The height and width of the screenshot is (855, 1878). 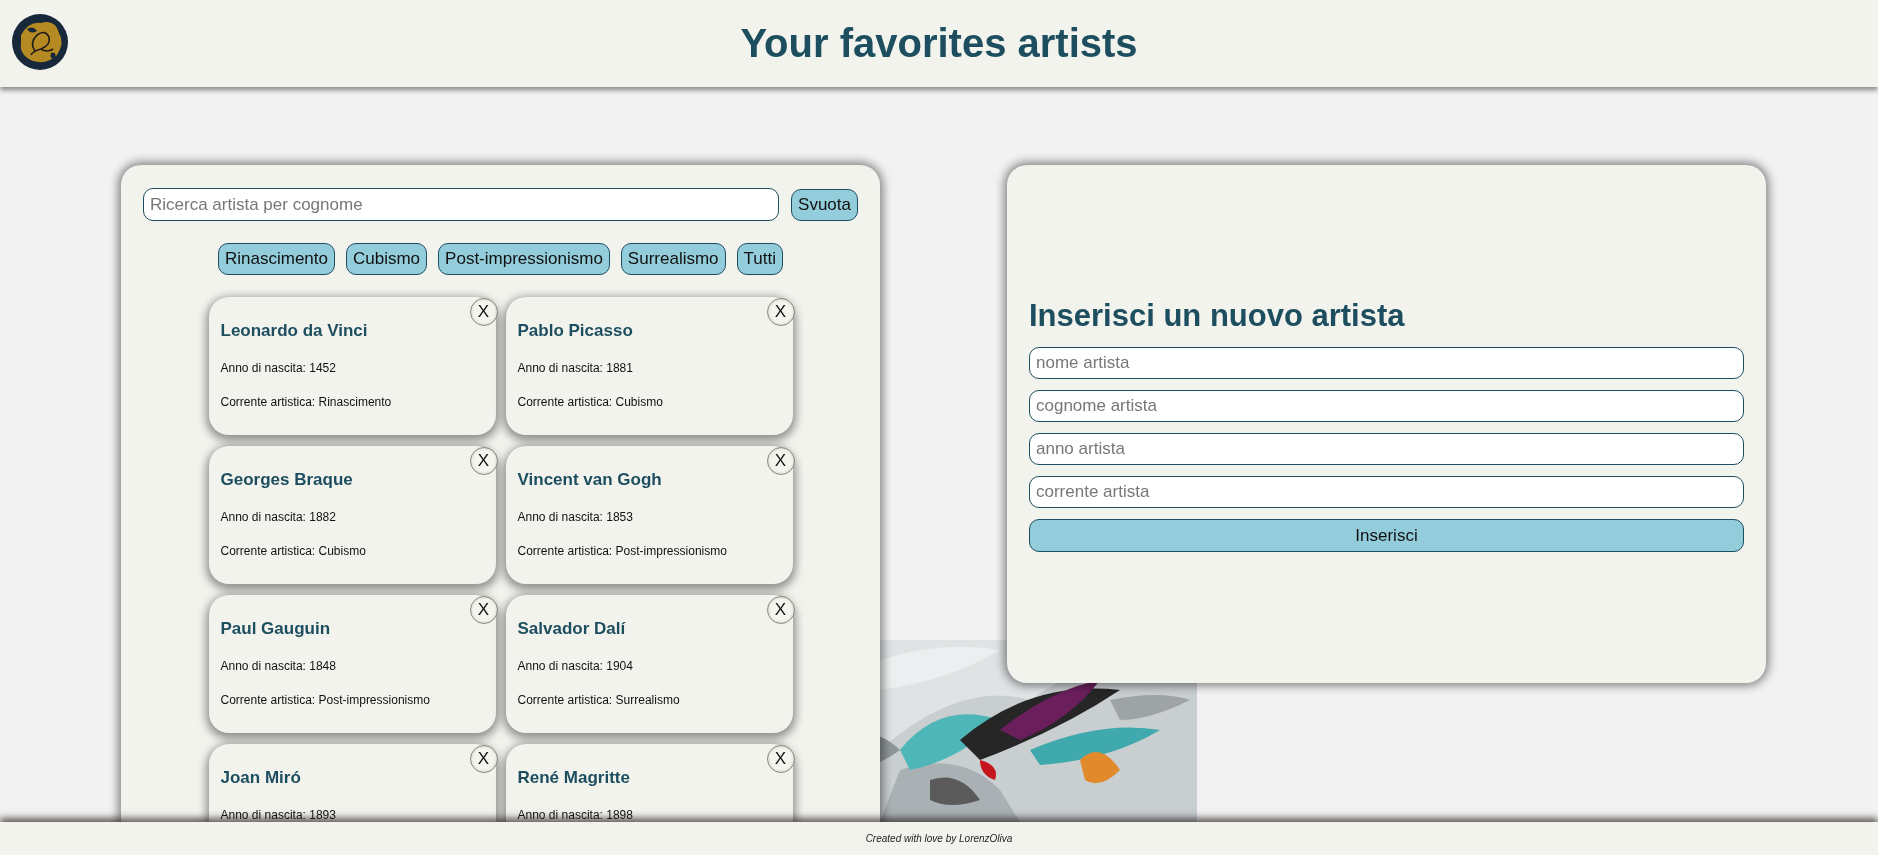 I want to click on artist-name: René Magritte, so click(x=574, y=778).